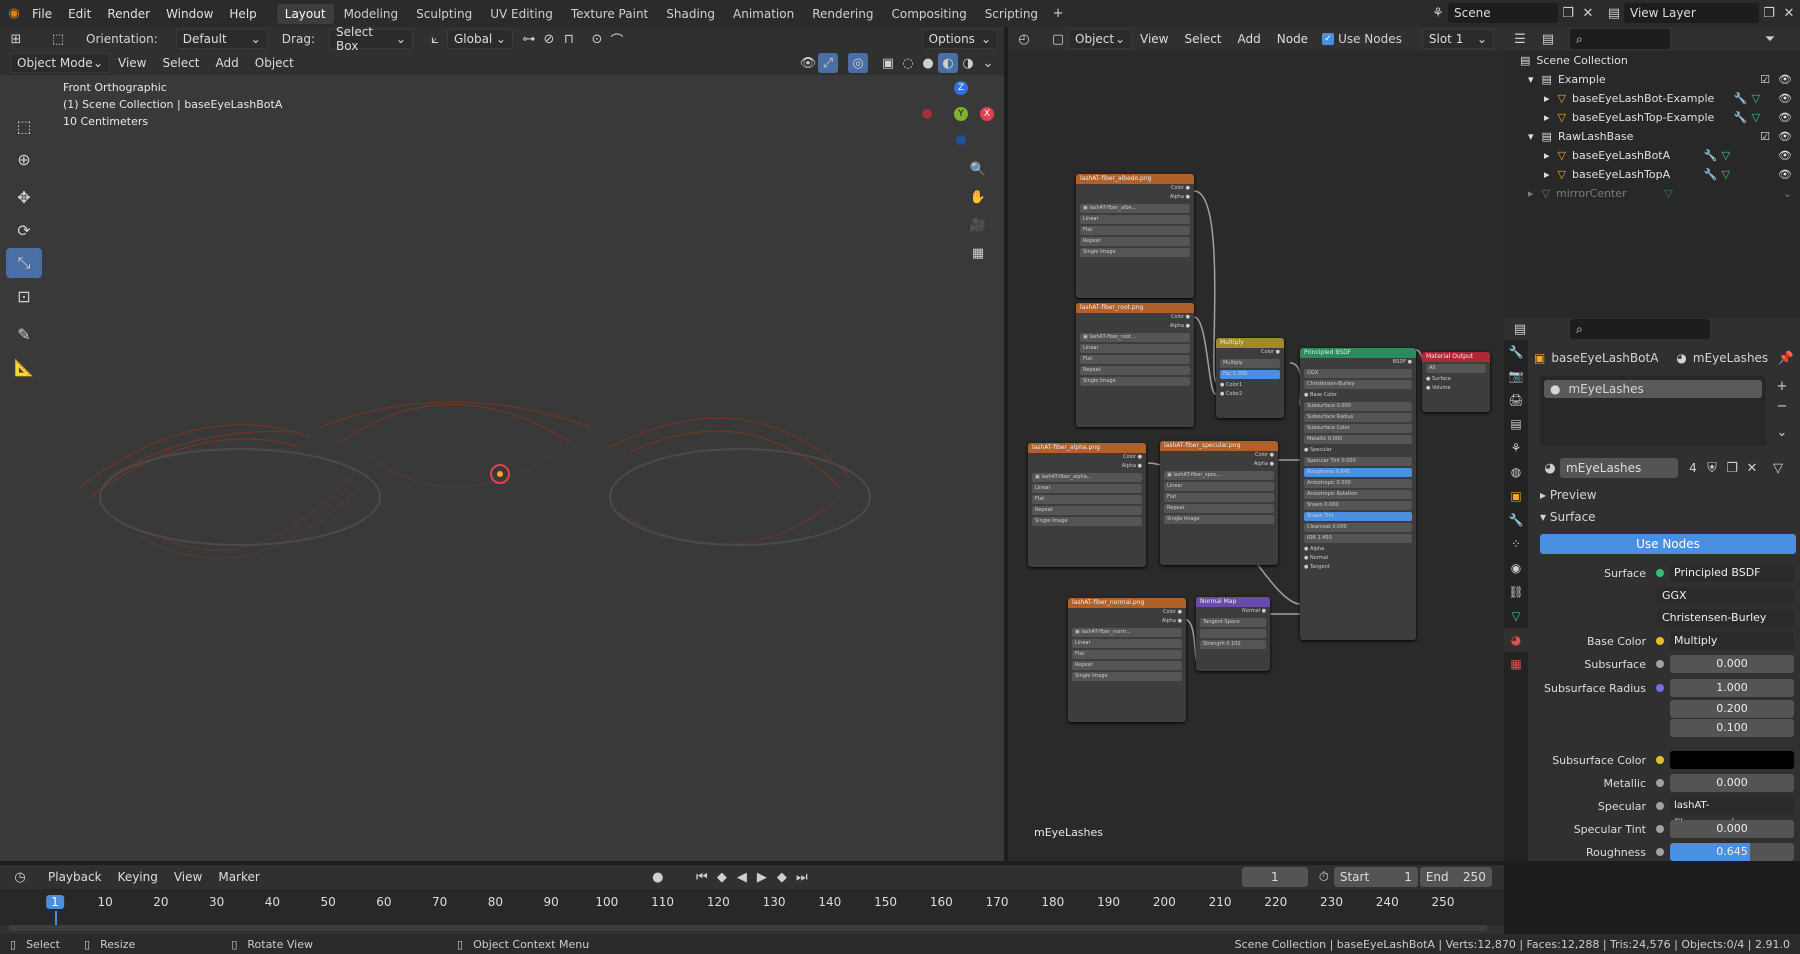 This screenshot has width=1800, height=954. I want to click on view-layer-tab-icon: ▤, so click(1516, 424).